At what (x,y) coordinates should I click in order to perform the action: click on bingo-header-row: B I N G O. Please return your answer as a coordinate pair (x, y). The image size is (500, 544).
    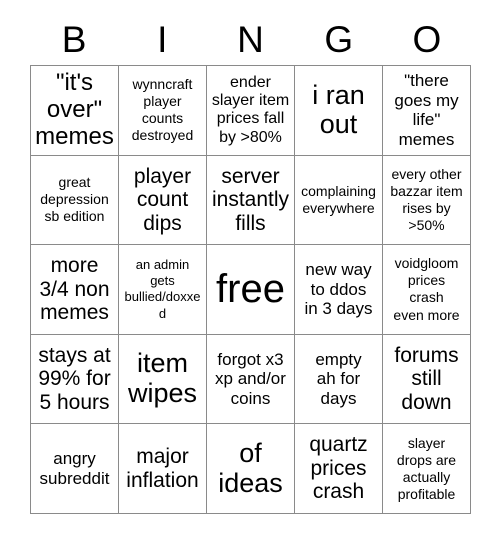
    Looking at the image, I should click on (250, 39).